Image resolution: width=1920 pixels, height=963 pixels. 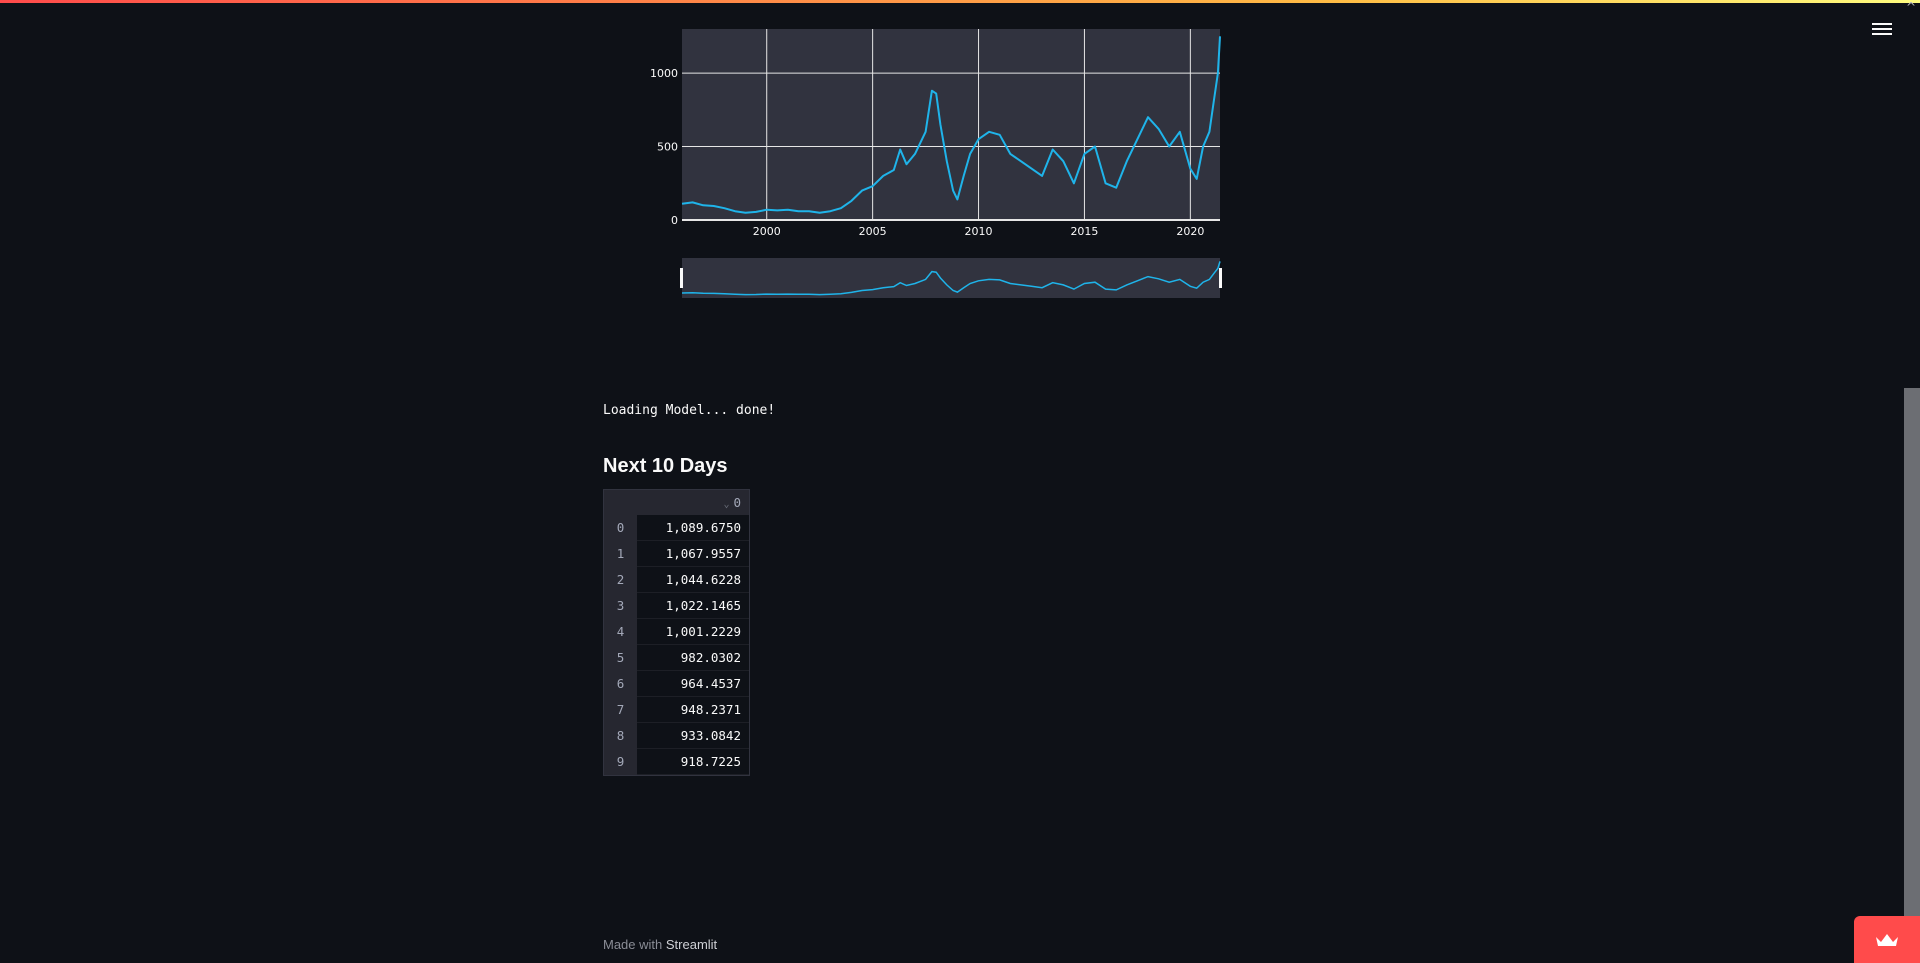 I want to click on row-index: 3, so click(x=620, y=605).